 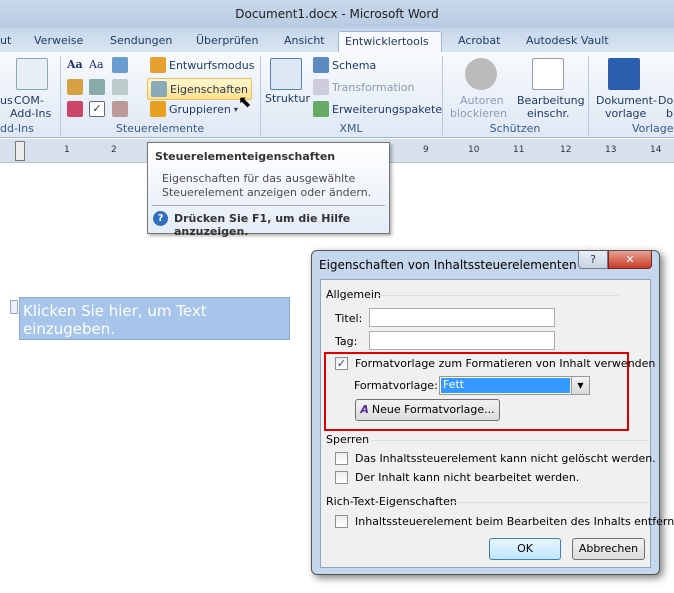 I want to click on tooltip-line2: Steuerelement anzeigen oder ändern., so click(x=267, y=192).